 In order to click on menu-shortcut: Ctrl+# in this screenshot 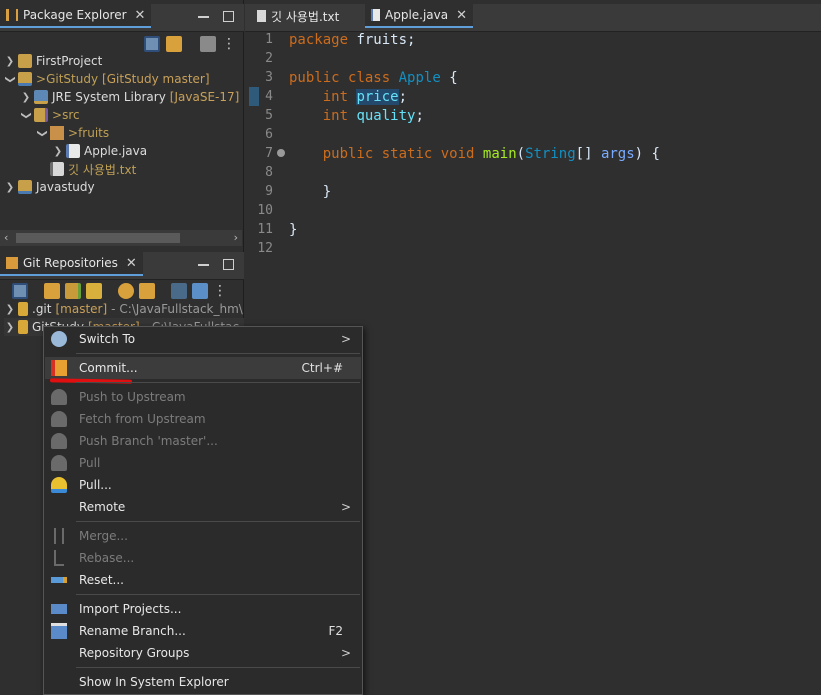, I will do `click(322, 368)`.